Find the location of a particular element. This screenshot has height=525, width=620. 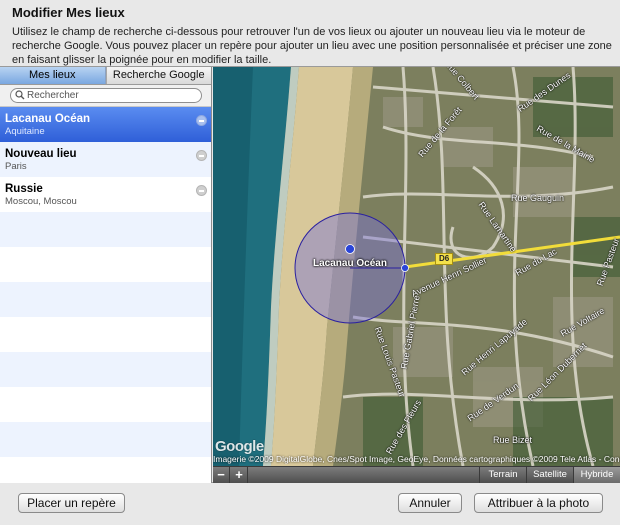

road-badge: D6 is located at coordinates (444, 259).